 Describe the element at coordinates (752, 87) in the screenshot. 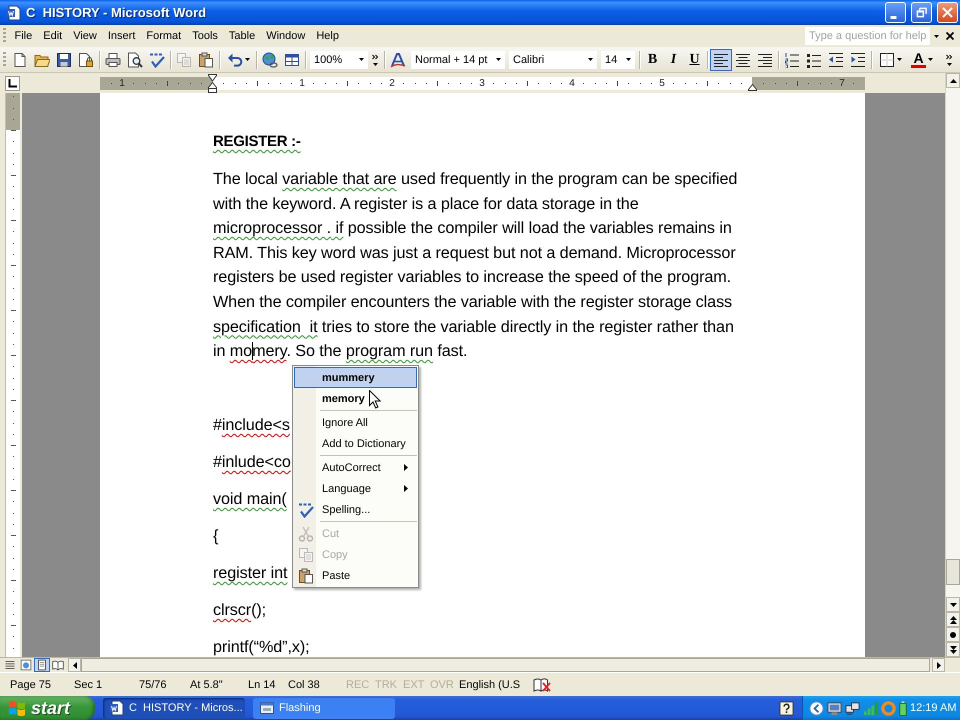

I see `right-indent-marker-icon` at that location.